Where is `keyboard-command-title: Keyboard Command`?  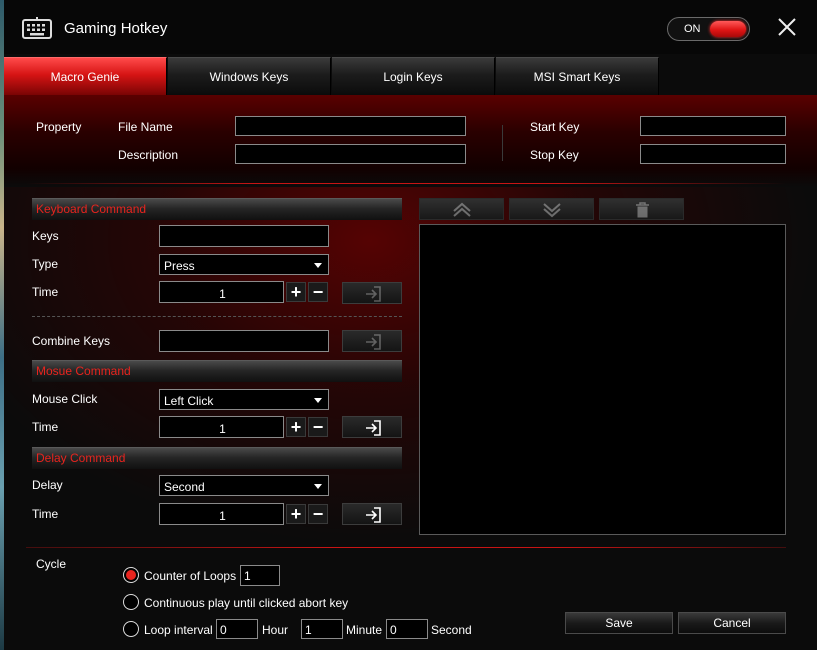
keyboard-command-title: Keyboard Command is located at coordinates (91, 209).